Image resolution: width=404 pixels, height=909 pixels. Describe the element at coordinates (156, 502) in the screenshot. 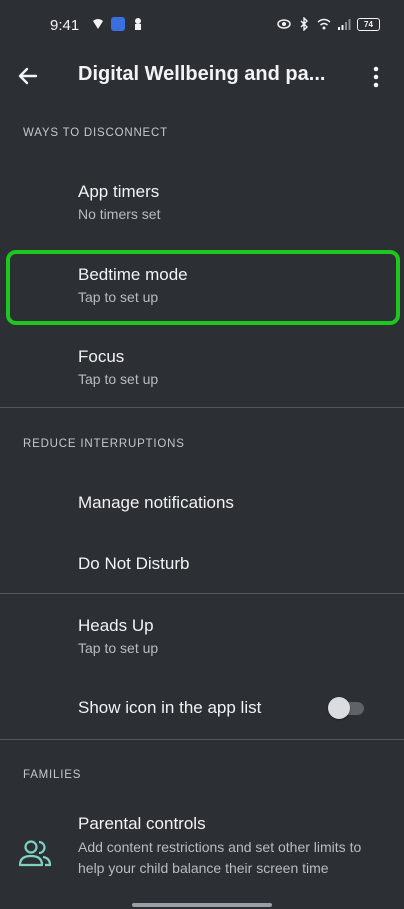

I see `item-title: Manage notifications` at that location.